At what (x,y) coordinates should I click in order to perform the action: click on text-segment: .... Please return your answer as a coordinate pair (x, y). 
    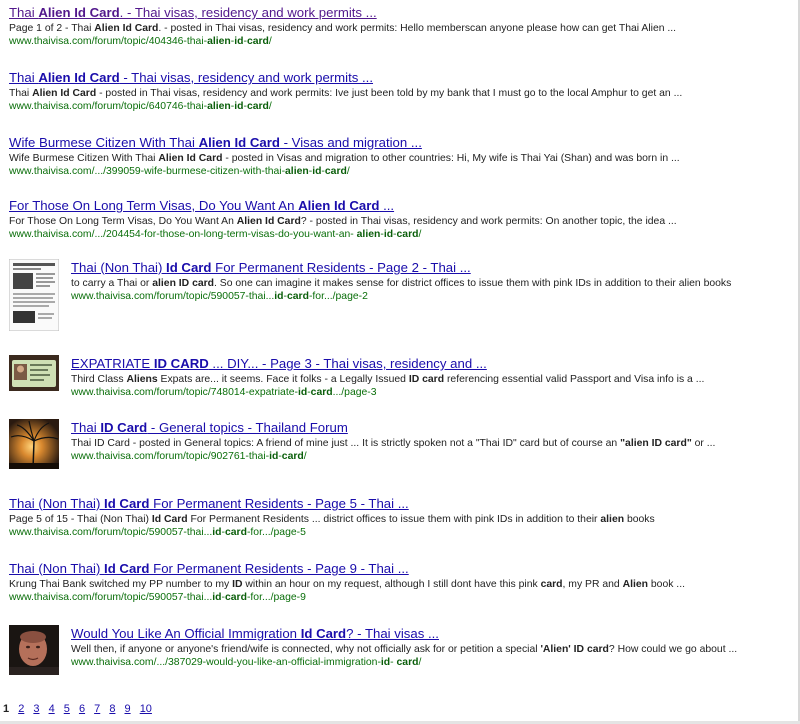
    Looking at the image, I should click on (387, 205).